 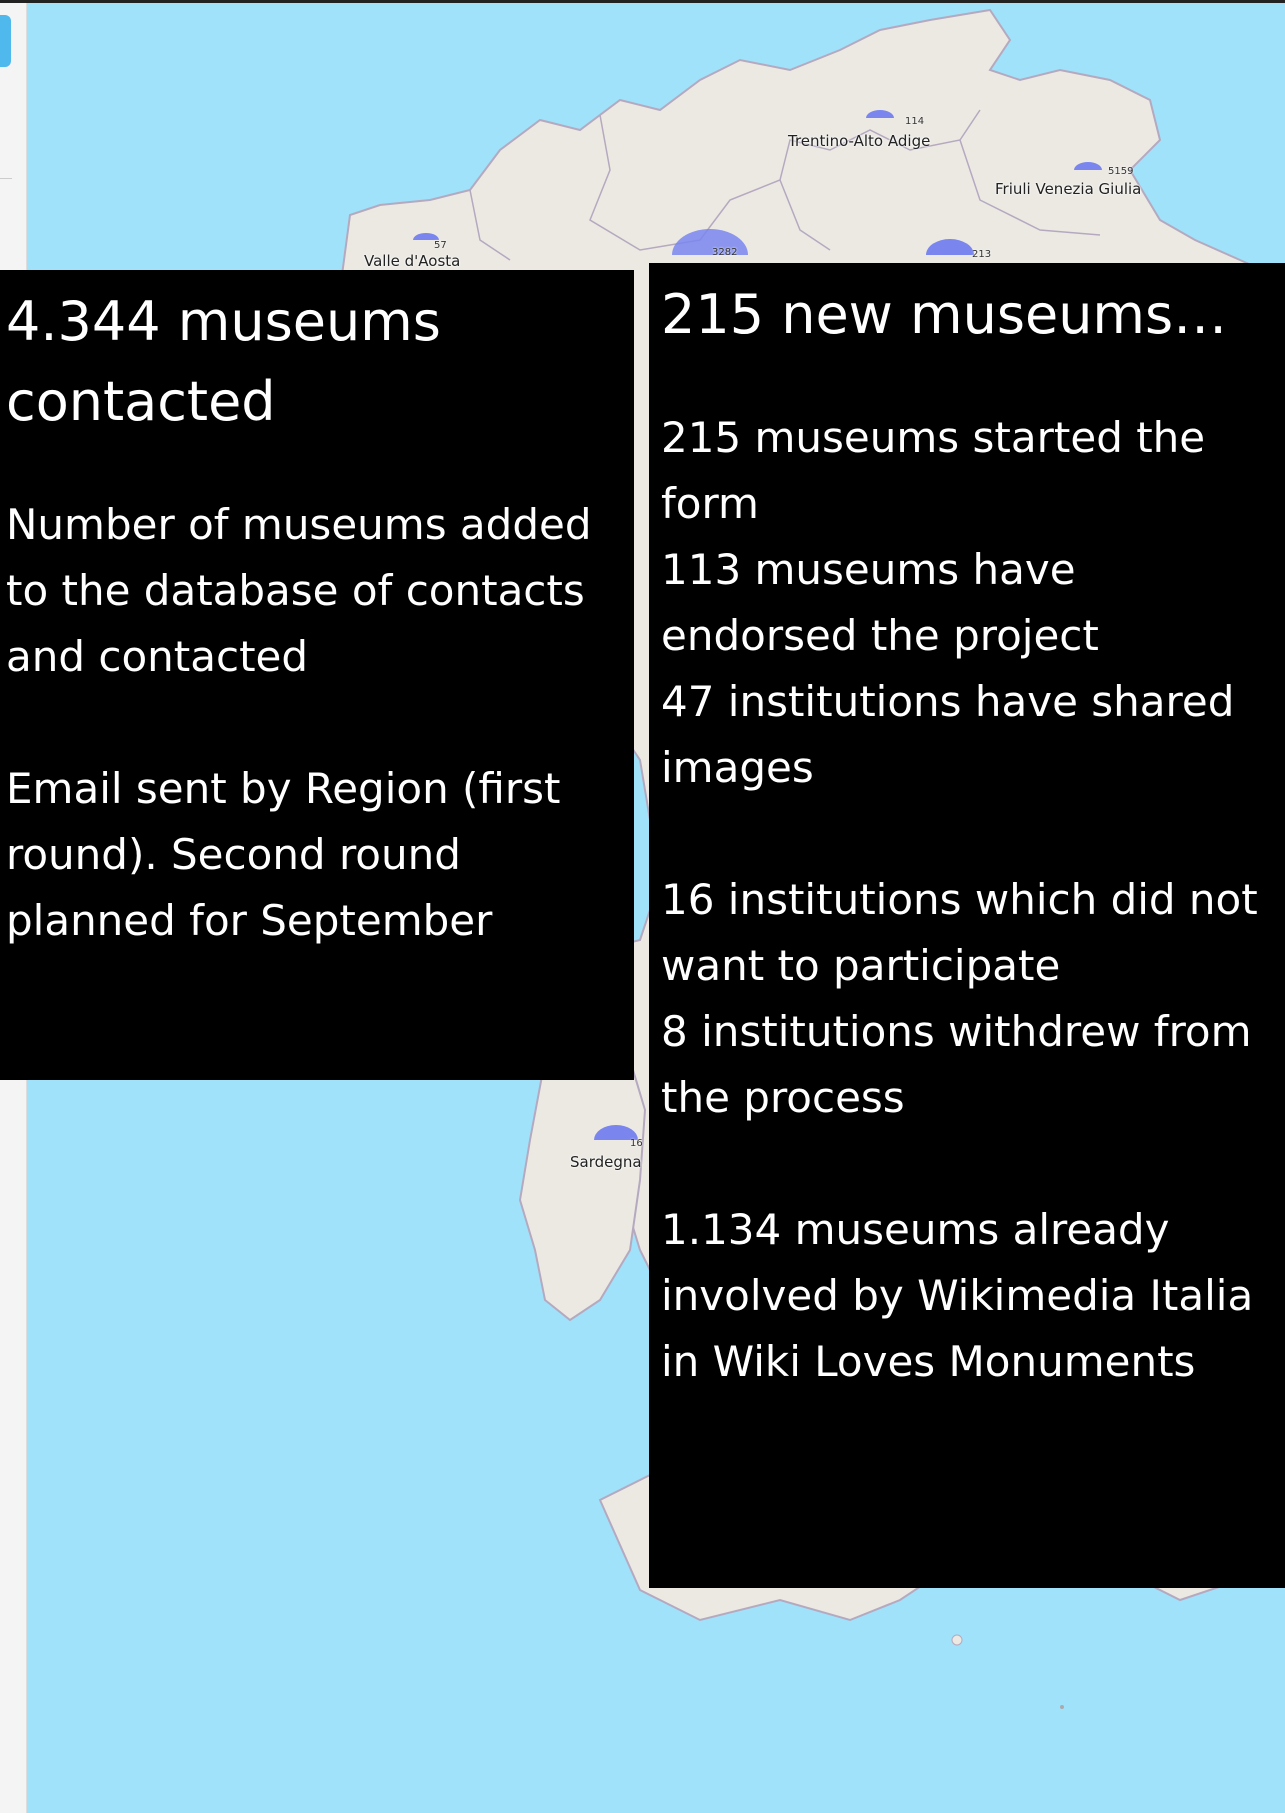 What do you see at coordinates (956, 1064) in the screenshot?
I see `stat-withdrew: 8 institutions withdrew from the process` at bounding box center [956, 1064].